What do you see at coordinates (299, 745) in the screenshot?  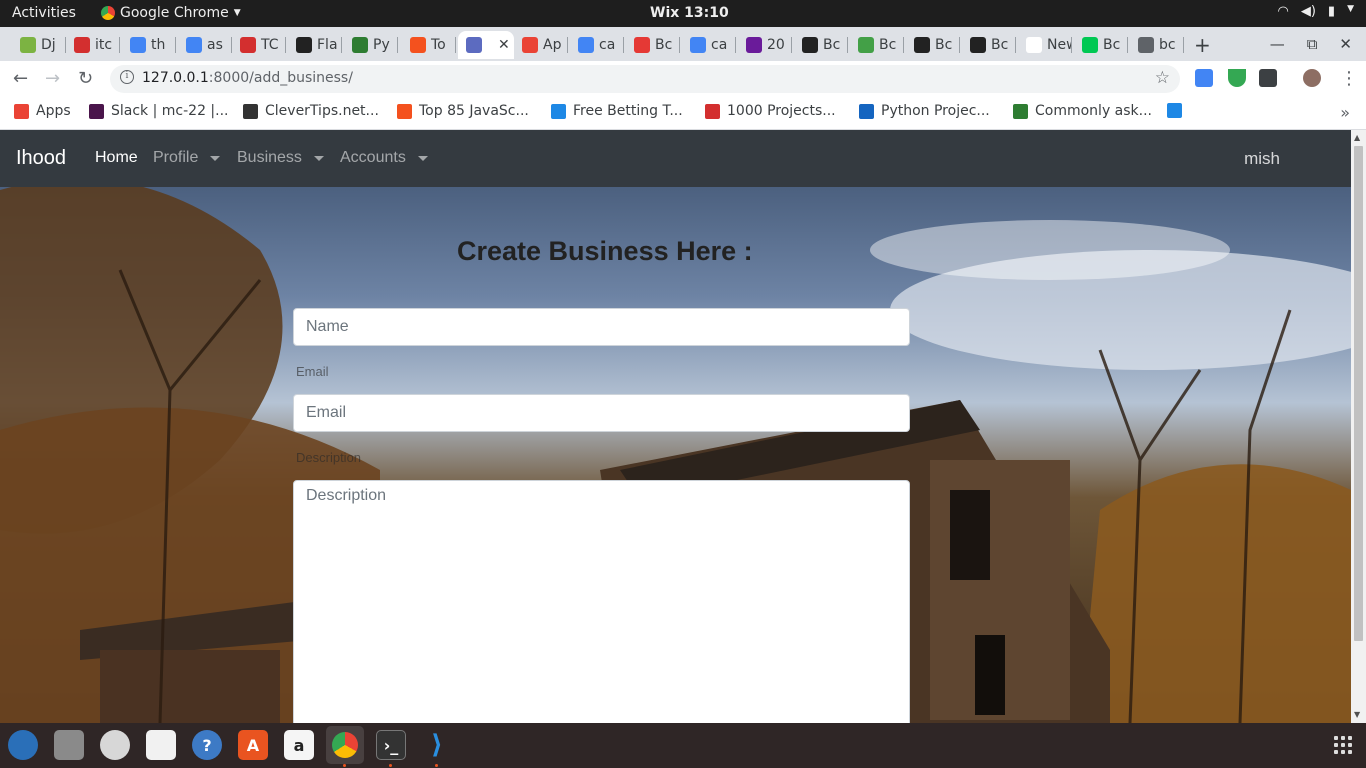 I see `amazon-icon: a` at bounding box center [299, 745].